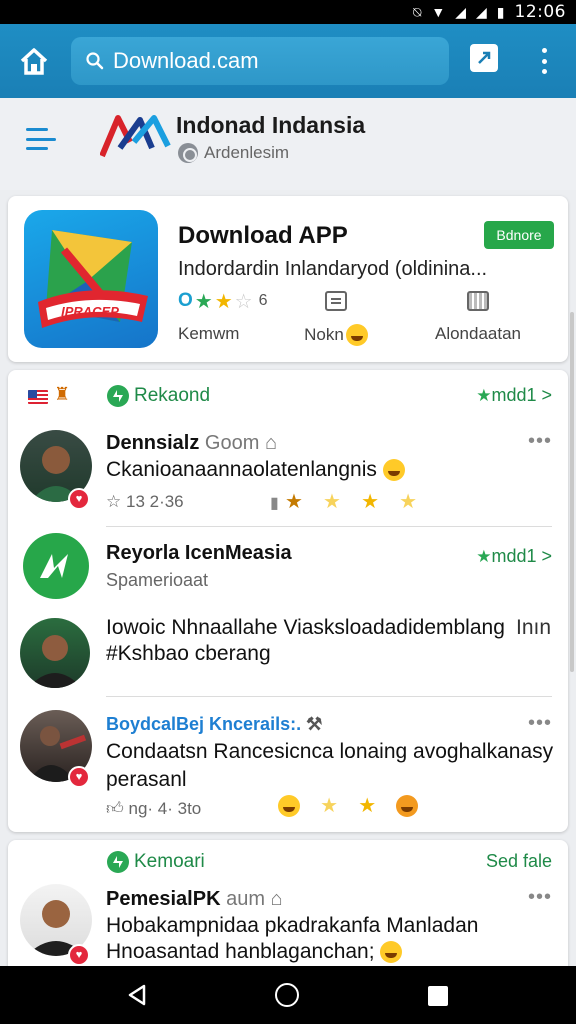 The width and height of the screenshot is (576, 1024). What do you see at coordinates (544, 50) in the screenshot?
I see `menu-dot` at bounding box center [544, 50].